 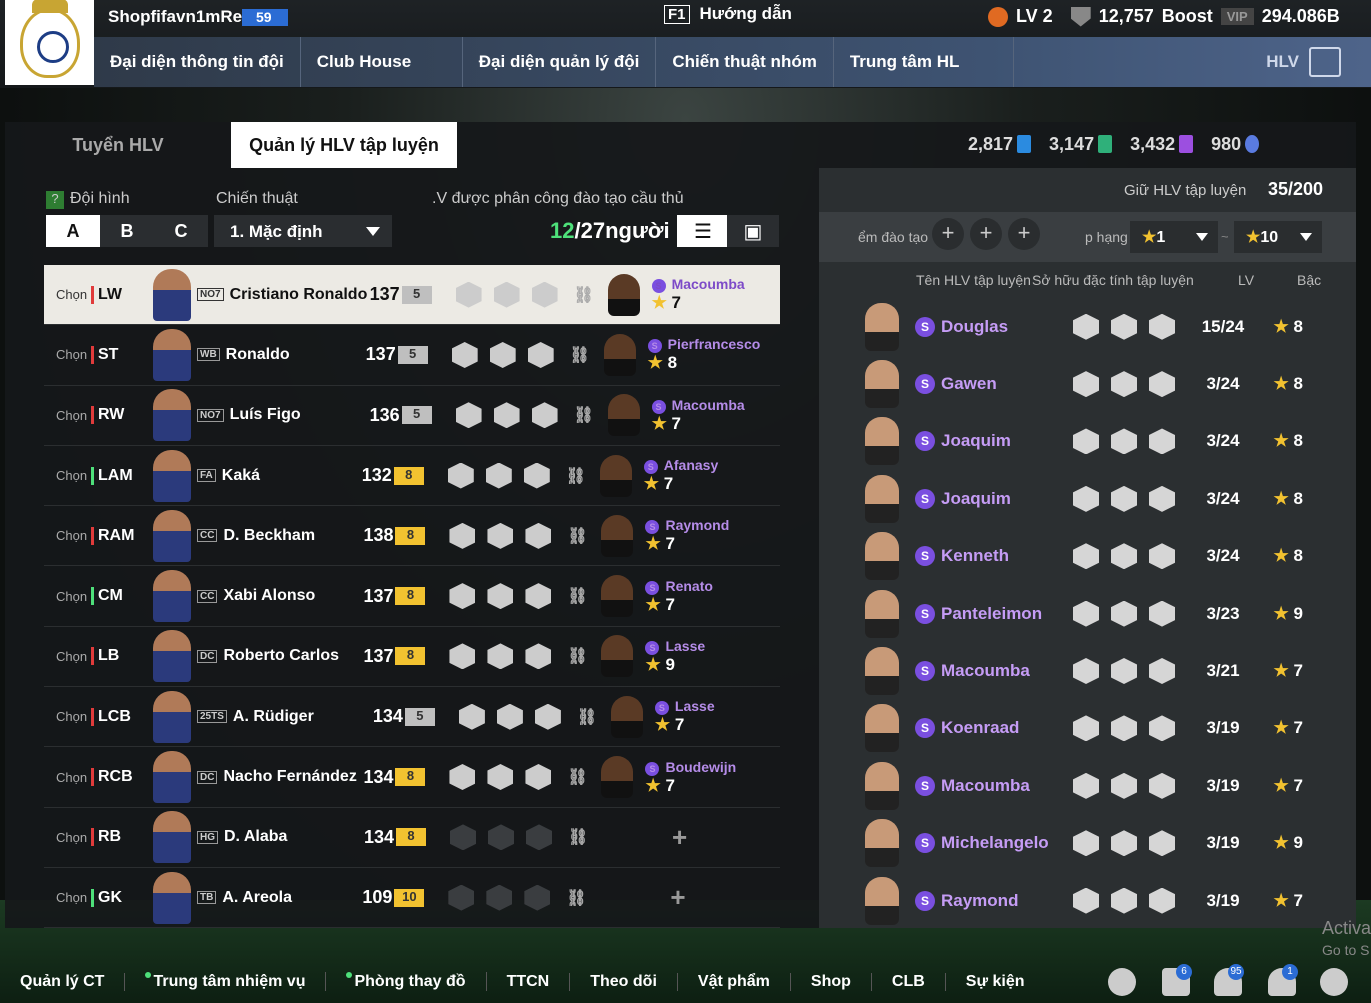 What do you see at coordinates (226, 981) in the screenshot?
I see `bottom-missions: Trung tâm nhiệm vụ` at bounding box center [226, 981].